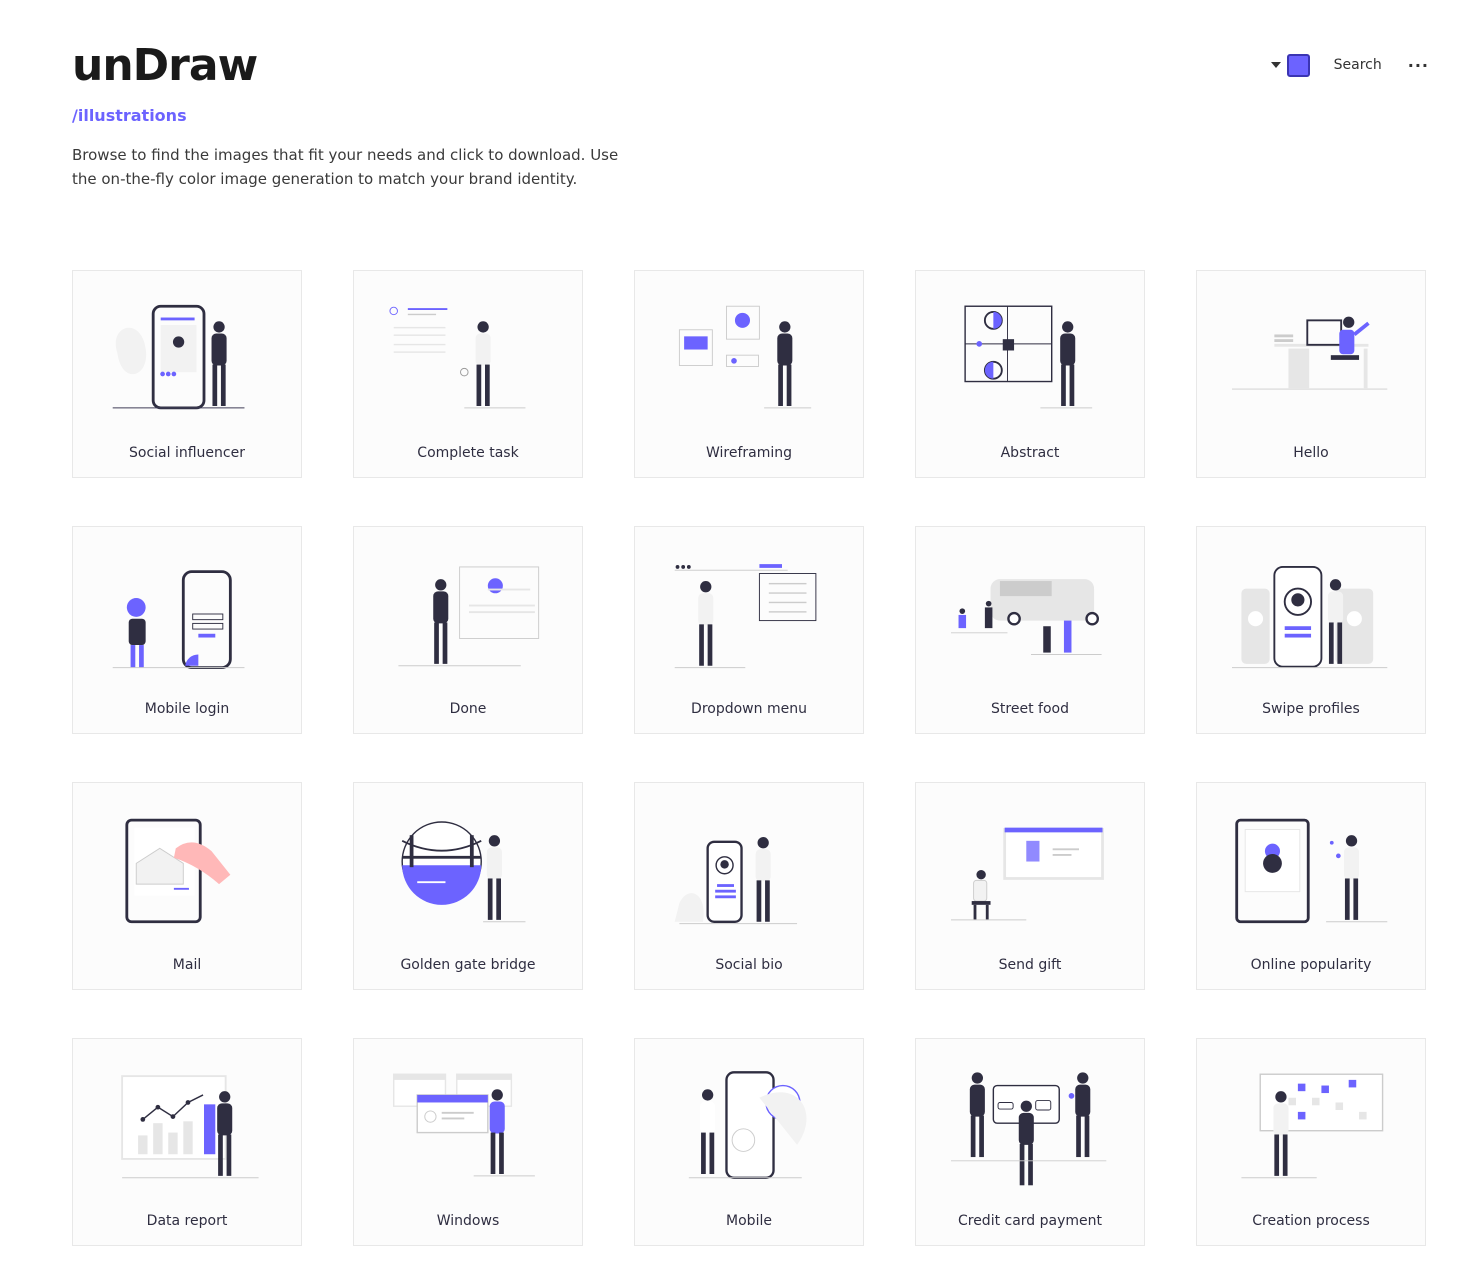  I want to click on illustration-card: Hello, so click(1311, 374).